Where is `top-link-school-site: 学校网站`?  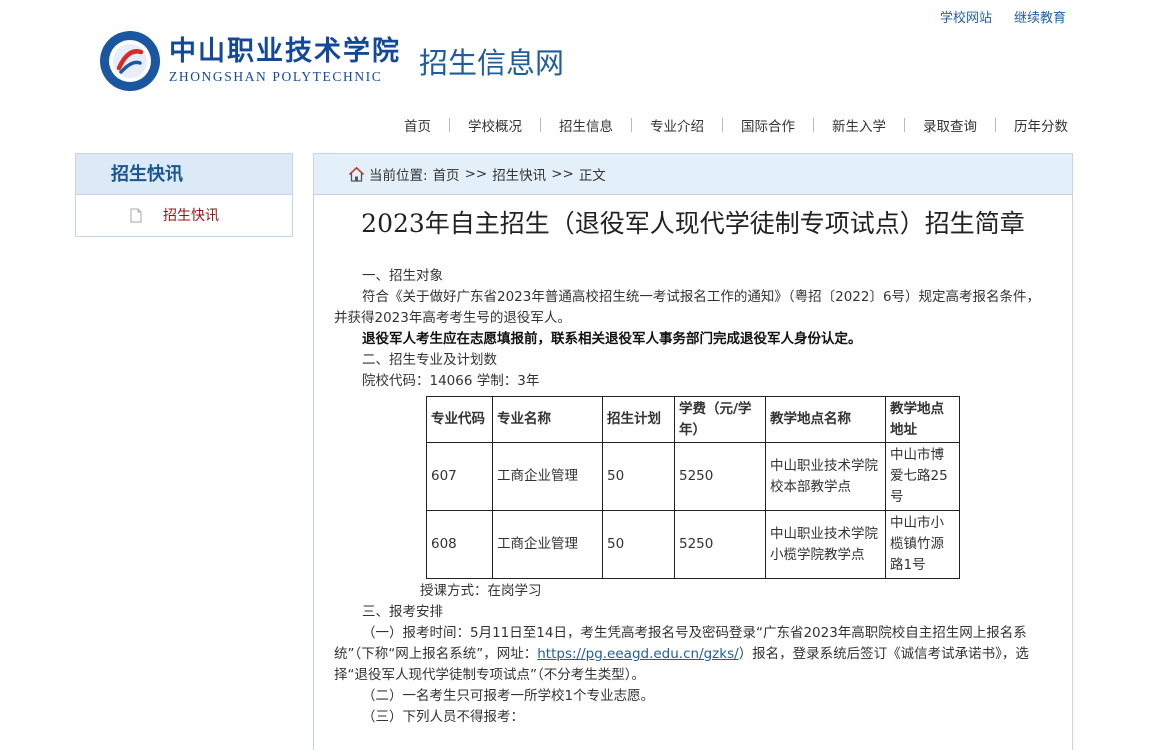
top-link-school-site: 学校网站 is located at coordinates (966, 16).